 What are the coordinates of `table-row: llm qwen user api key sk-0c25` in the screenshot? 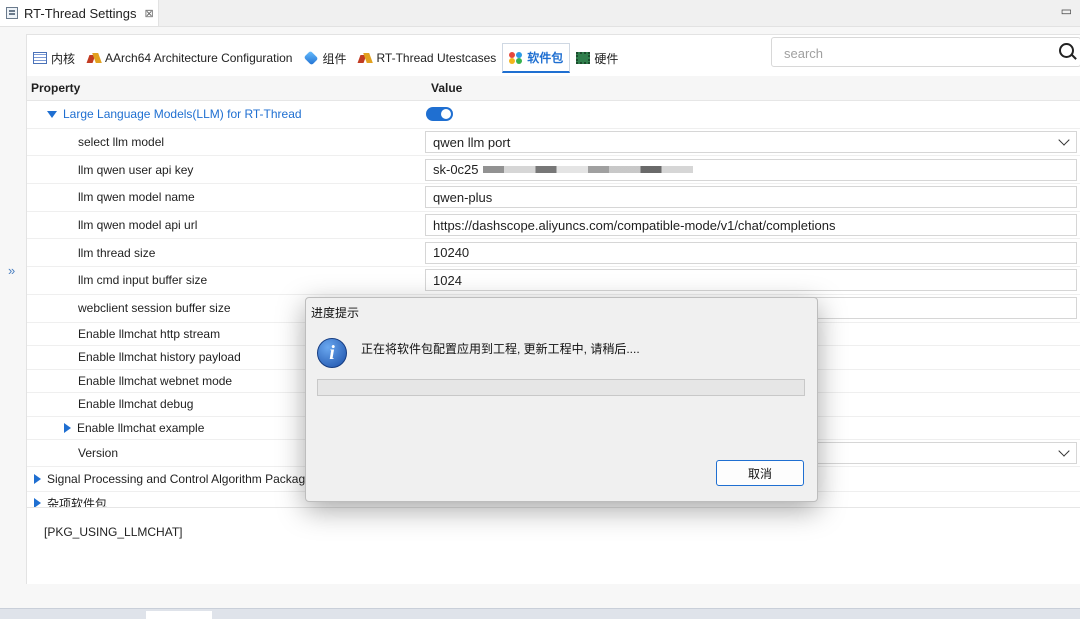 It's located at (553, 170).